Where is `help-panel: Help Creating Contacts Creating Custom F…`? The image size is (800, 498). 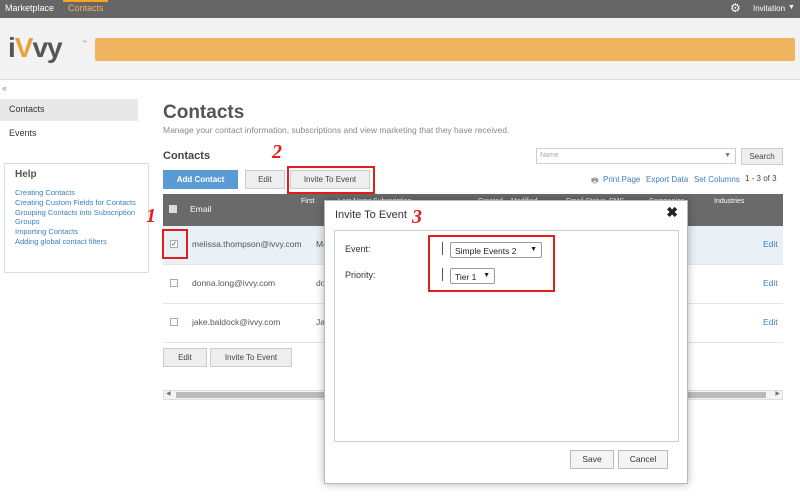
help-panel: Help Creating Contacts Creating Custom F… is located at coordinates (76, 218).